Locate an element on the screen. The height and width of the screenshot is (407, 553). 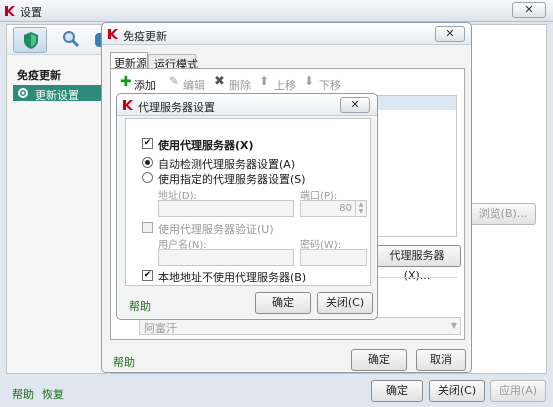
settings-restore-link: 恢复 is located at coordinates (53, 394).